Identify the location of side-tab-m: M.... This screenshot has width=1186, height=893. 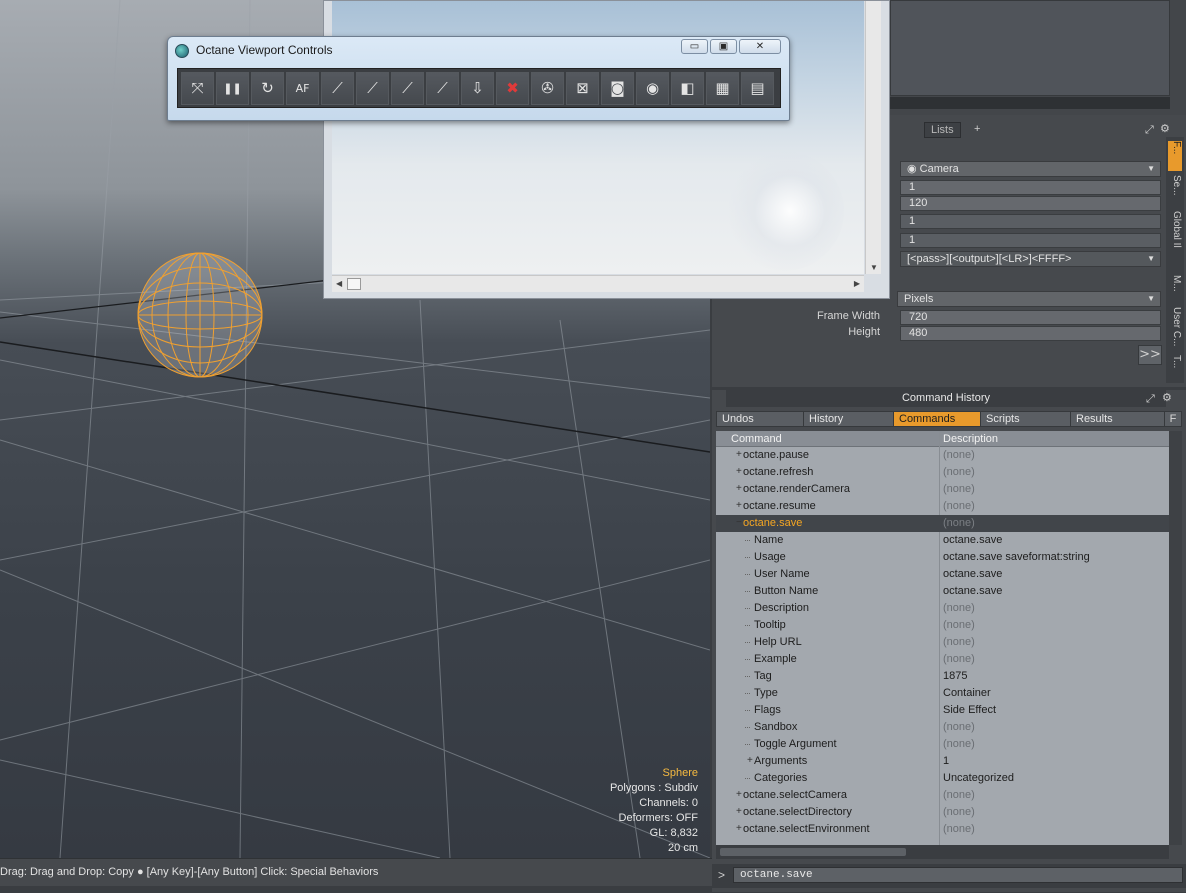
(1175, 283).